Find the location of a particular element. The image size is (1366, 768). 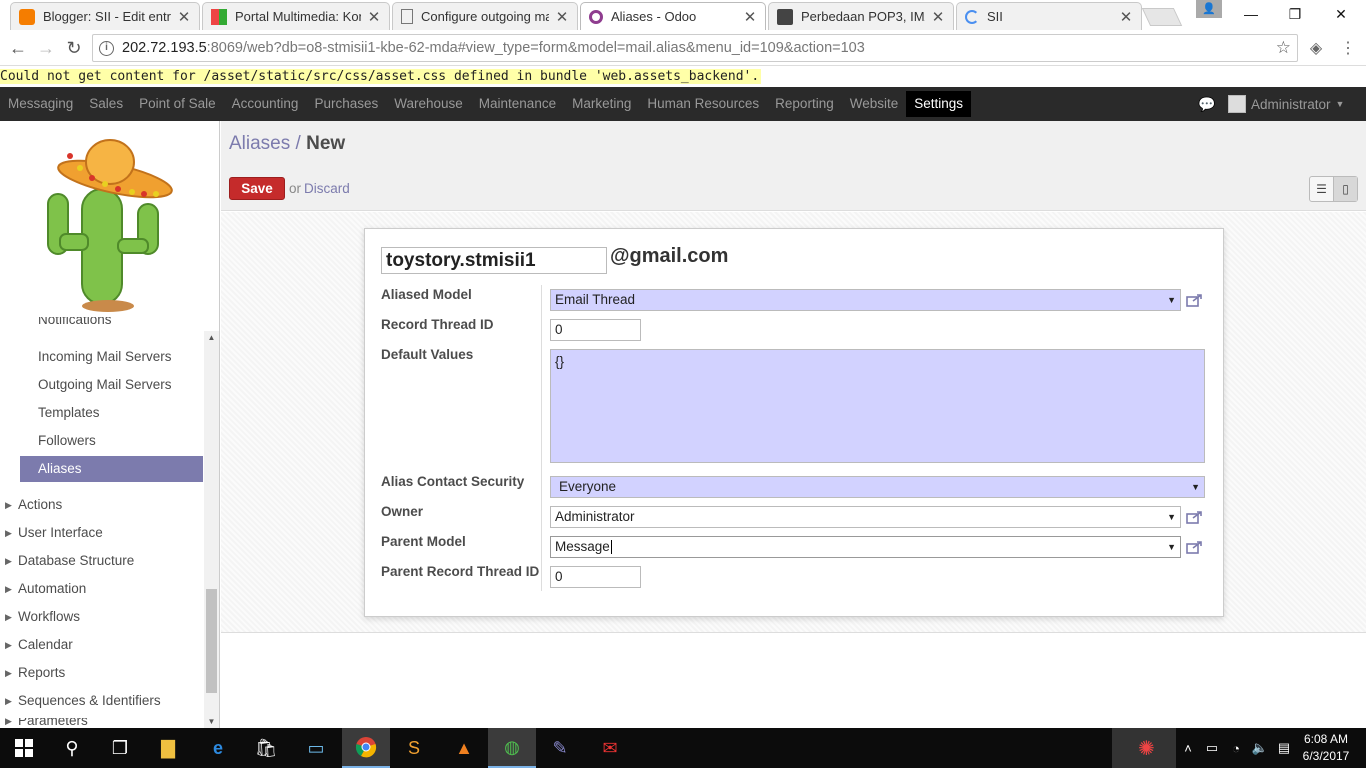

windows-start-icon is located at coordinates (24, 748).